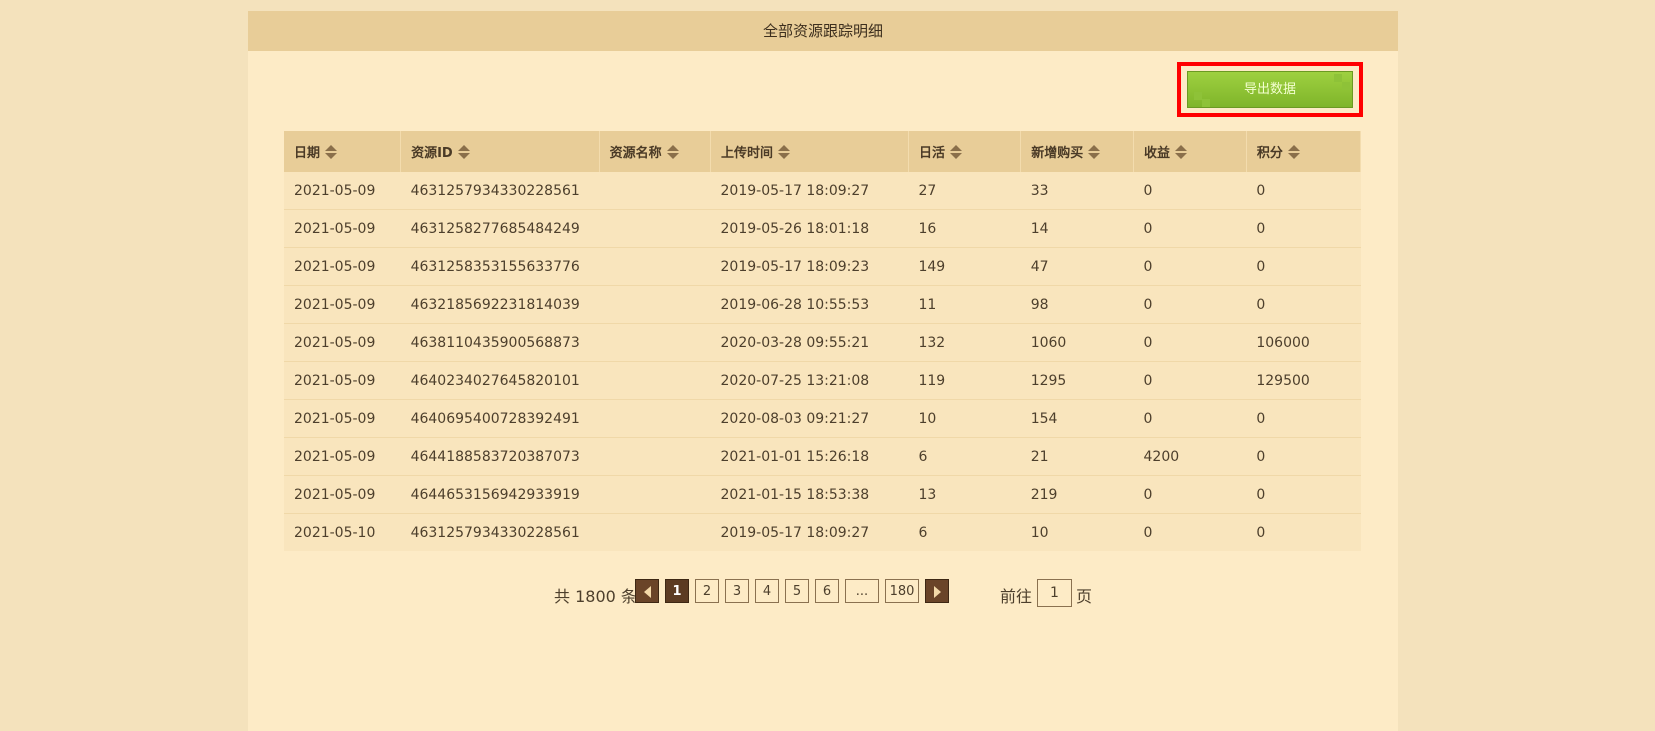 The height and width of the screenshot is (731, 1655). Describe the element at coordinates (767, 591) in the screenshot. I see `page-button-4: 4` at that location.